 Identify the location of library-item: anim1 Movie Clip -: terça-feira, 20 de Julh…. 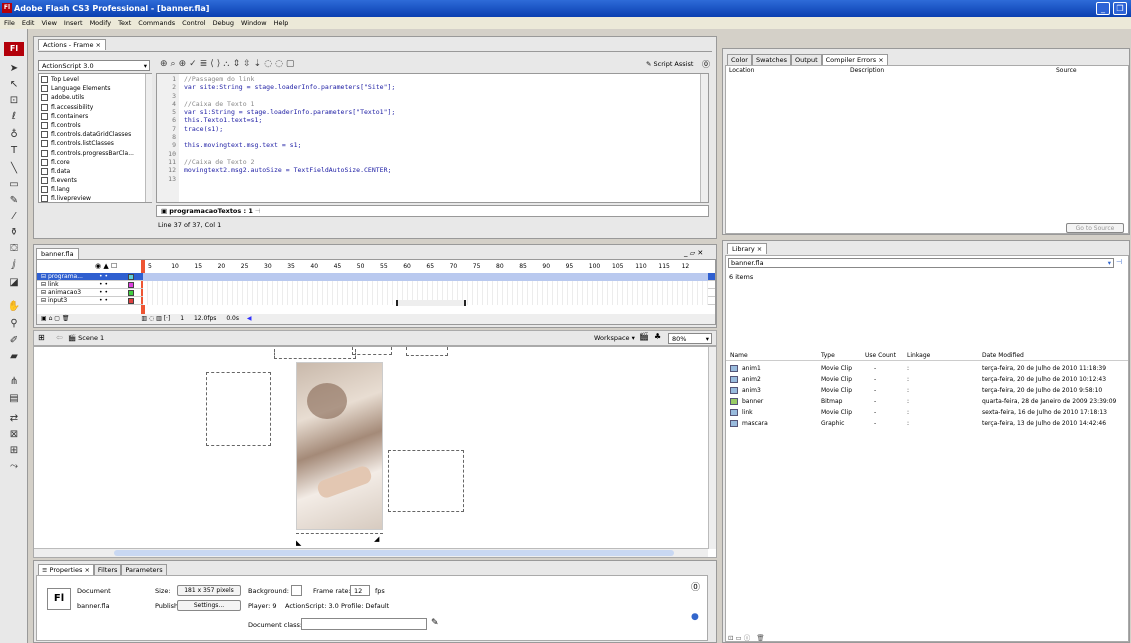
(926, 368).